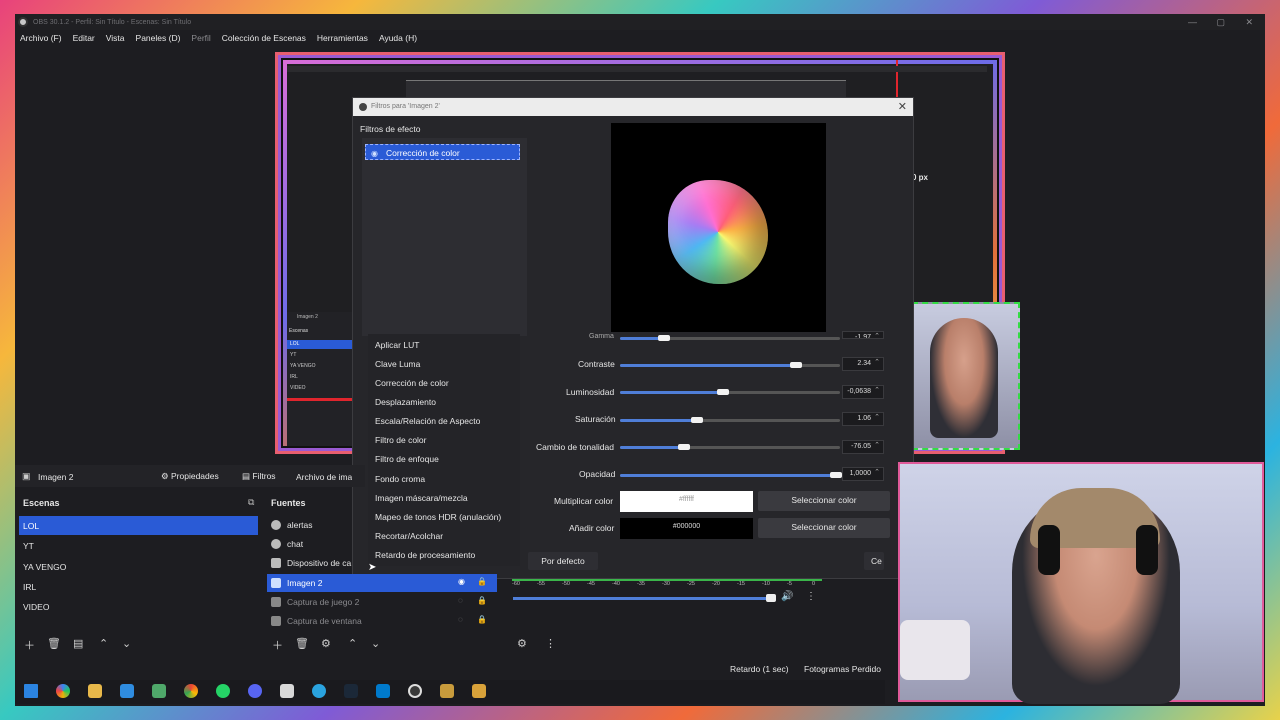 This screenshot has height=720, width=1280. What do you see at coordinates (863, 392) in the screenshot?
I see `luminosidad-spinbox: -0,0638` at bounding box center [863, 392].